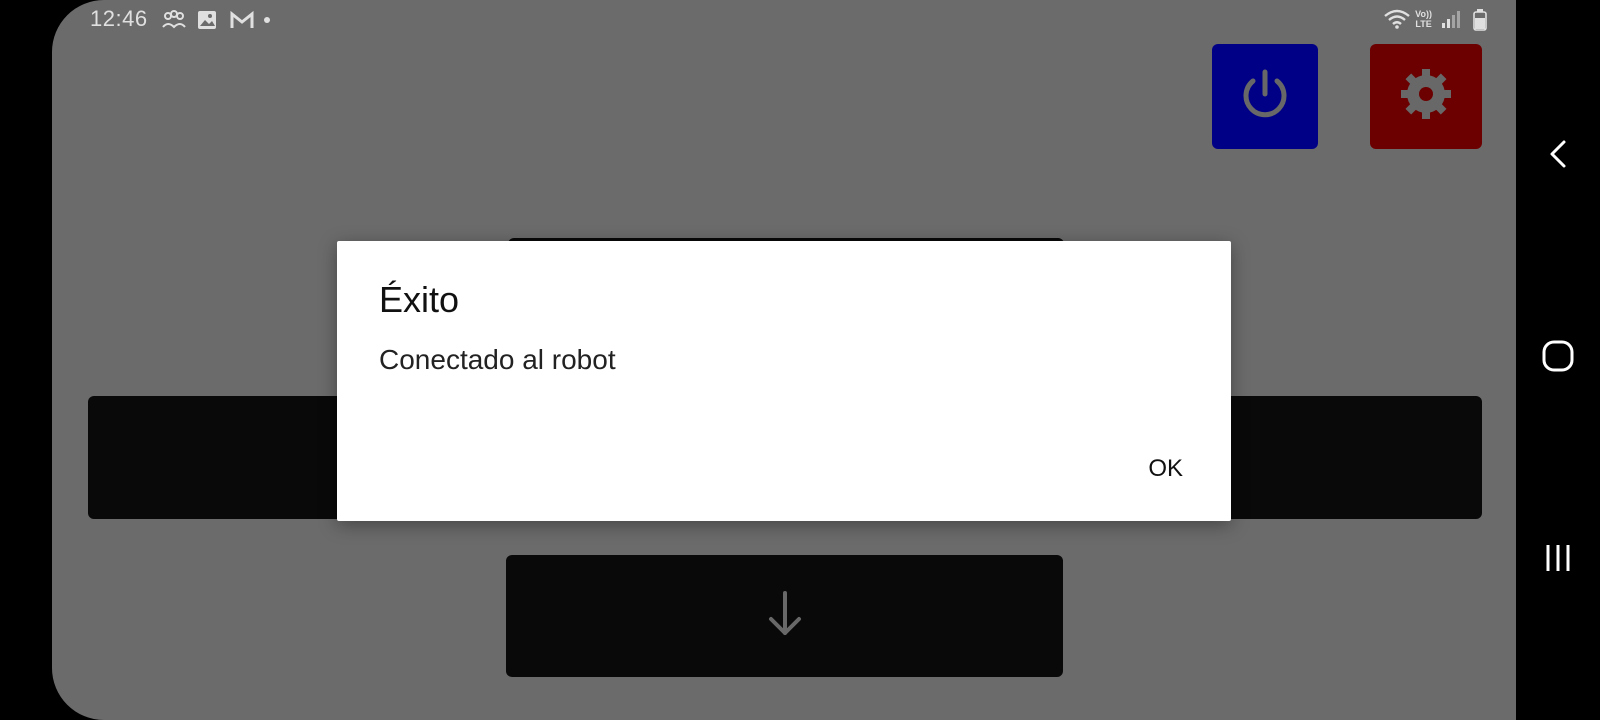 Image resolution: width=1600 pixels, height=720 pixels. I want to click on home-icon, so click(1558, 358).